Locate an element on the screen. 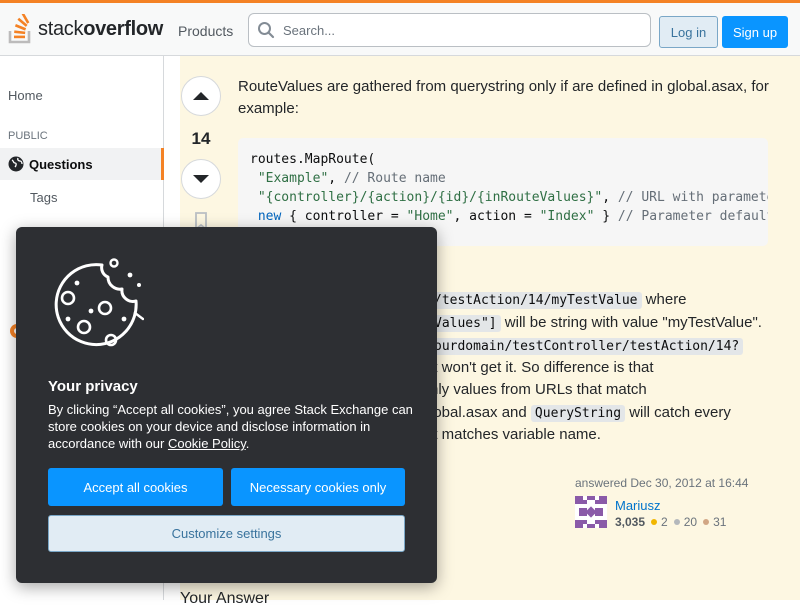 This screenshot has height=608, width=800. arrow-up-icon is located at coordinates (201, 96).